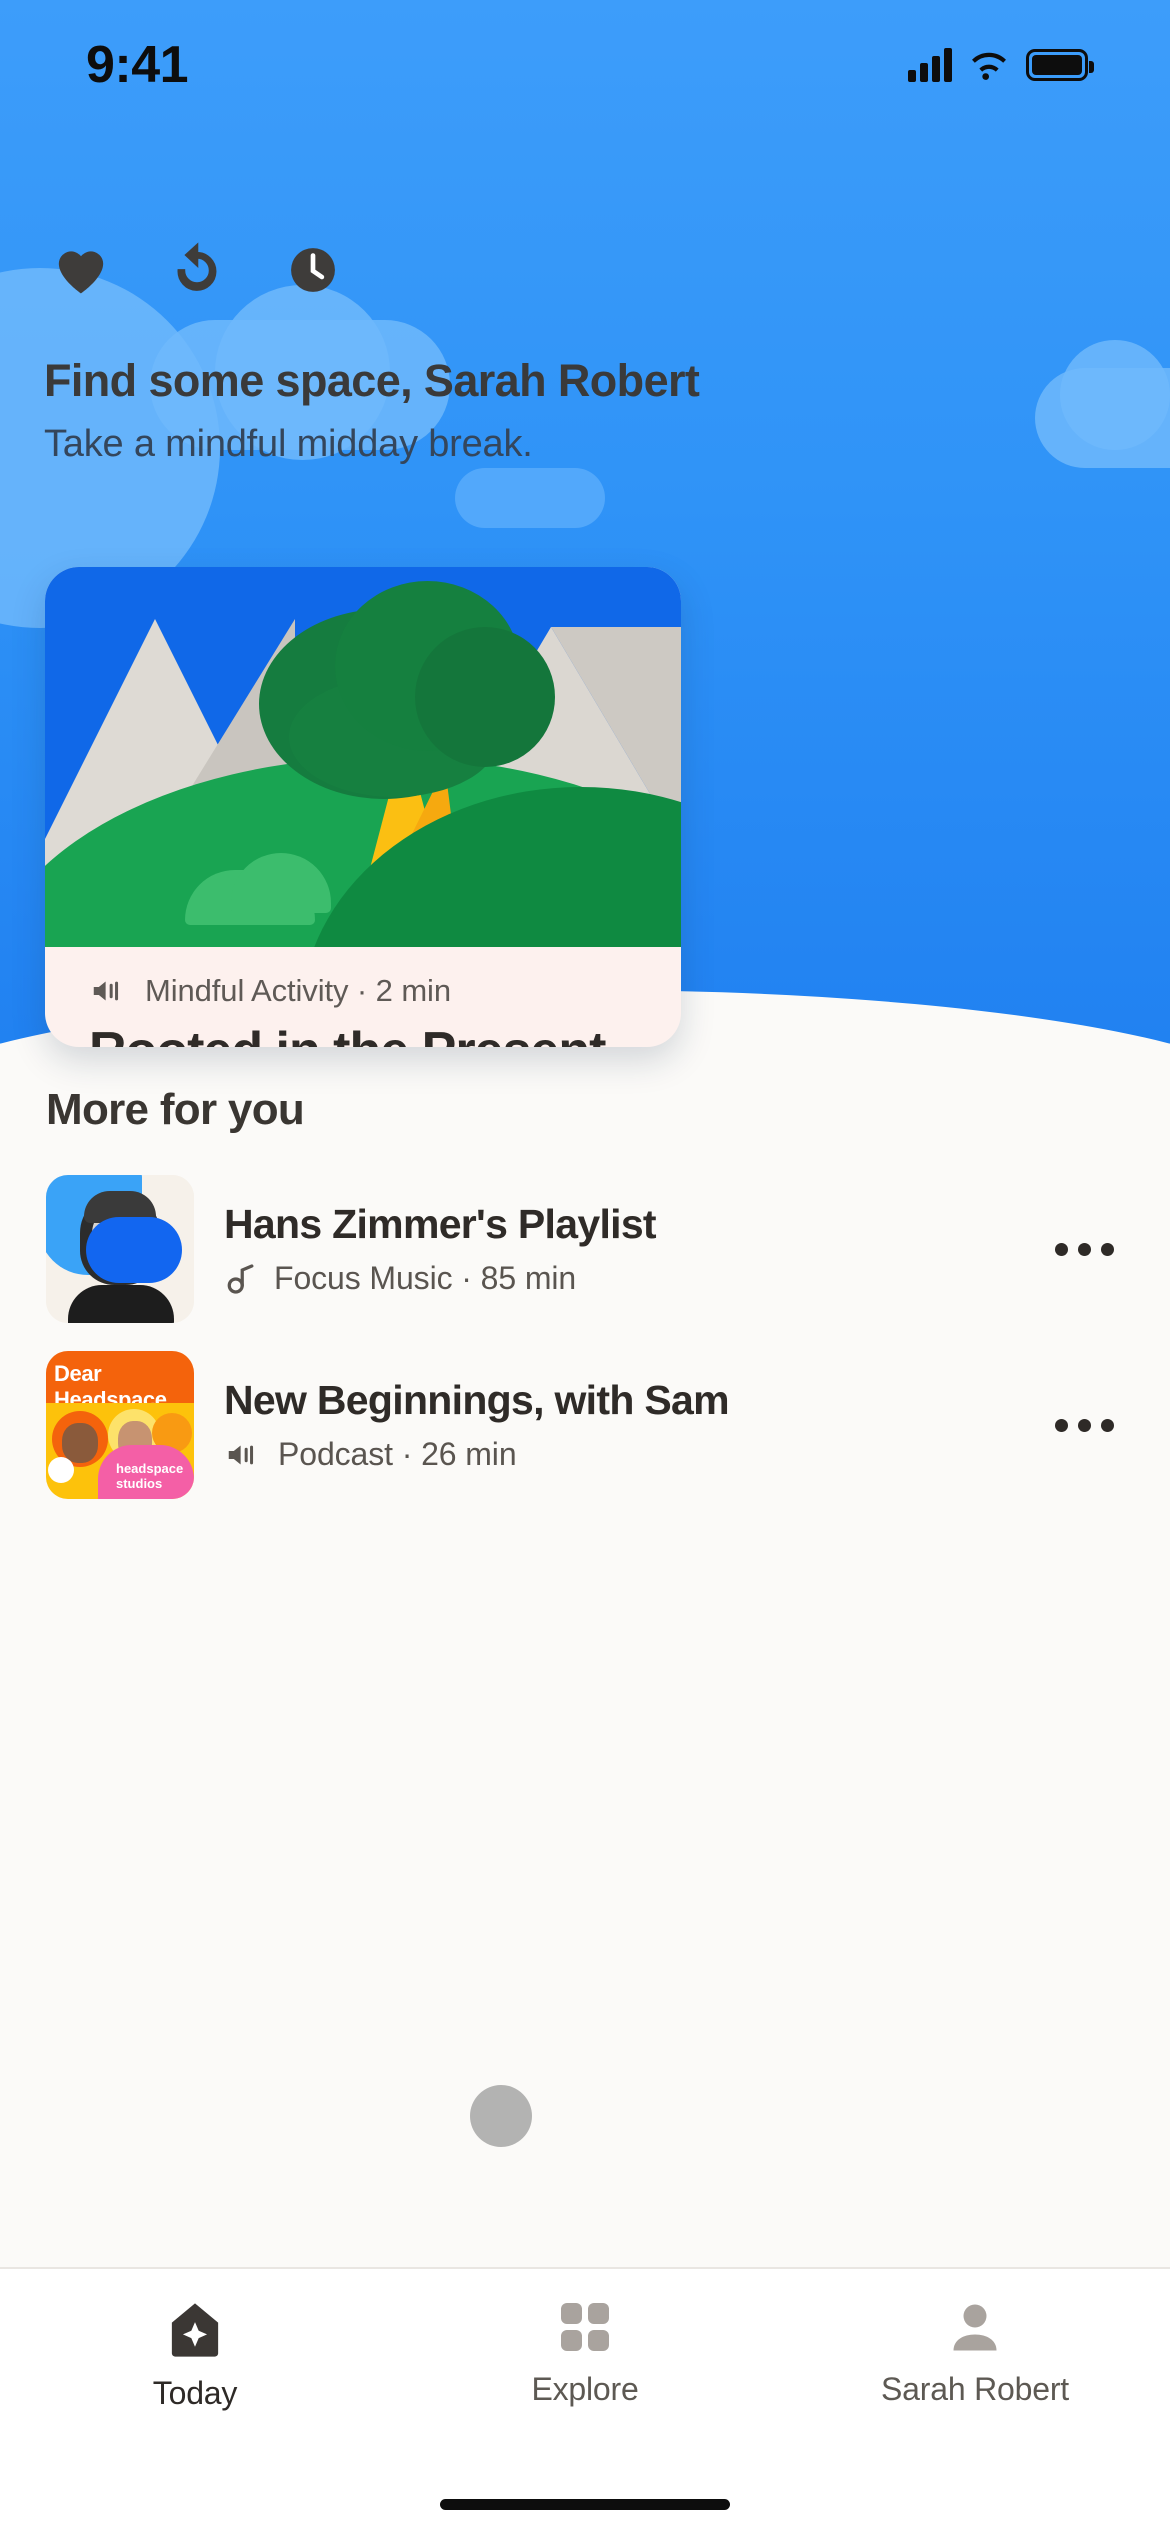 The width and height of the screenshot is (1170, 2532). I want to click on featured-title: Rooted in the Present, so click(363, 1034).